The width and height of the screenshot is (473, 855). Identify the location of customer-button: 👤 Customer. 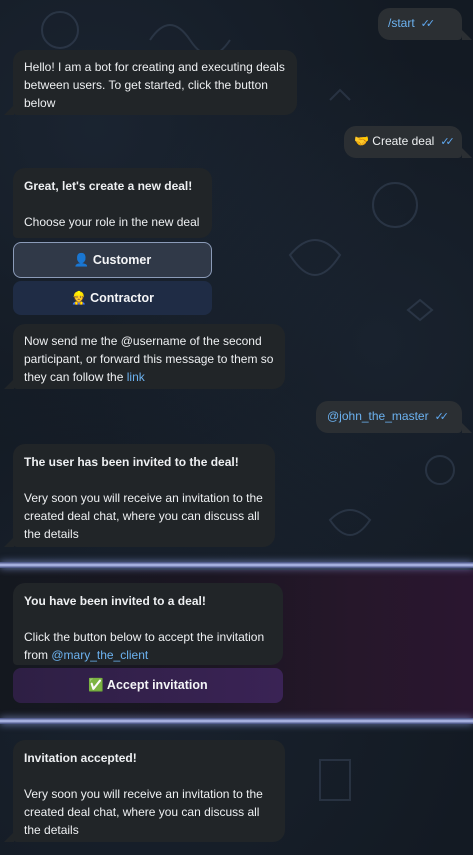
(112, 260).